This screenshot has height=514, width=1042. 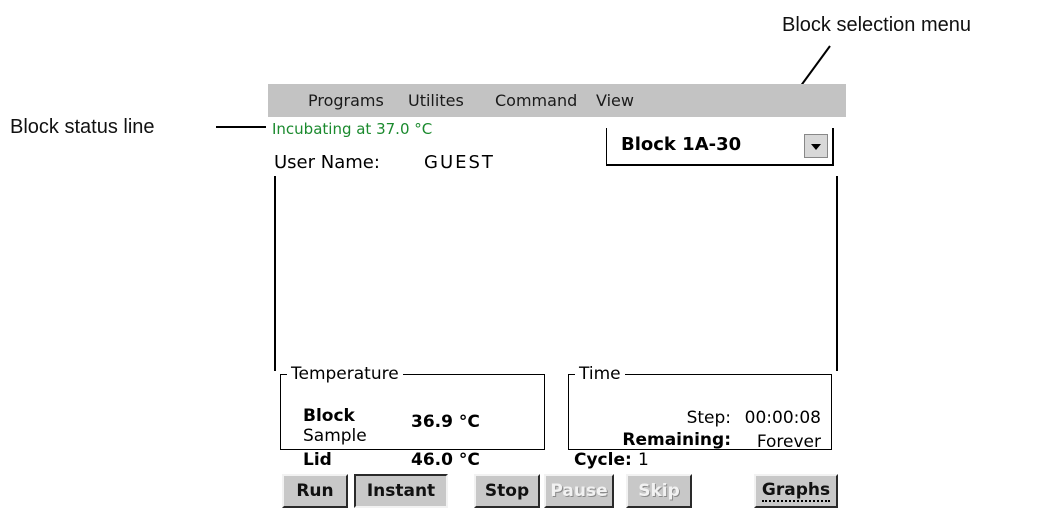 What do you see at coordinates (335, 436) in the screenshot?
I see `sample-temp-label: Sample` at bounding box center [335, 436].